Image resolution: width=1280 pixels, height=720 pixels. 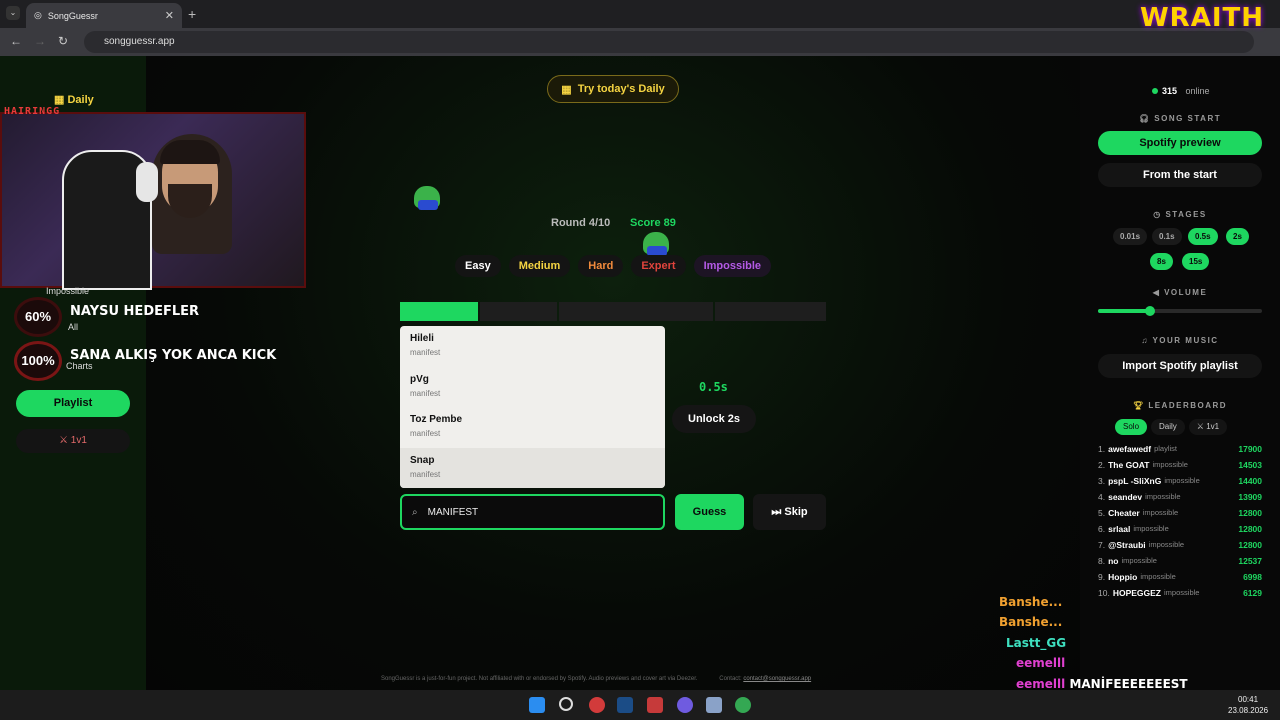 What do you see at coordinates (1130, 236) in the screenshot?
I see `stage-button: 0.01s` at bounding box center [1130, 236].